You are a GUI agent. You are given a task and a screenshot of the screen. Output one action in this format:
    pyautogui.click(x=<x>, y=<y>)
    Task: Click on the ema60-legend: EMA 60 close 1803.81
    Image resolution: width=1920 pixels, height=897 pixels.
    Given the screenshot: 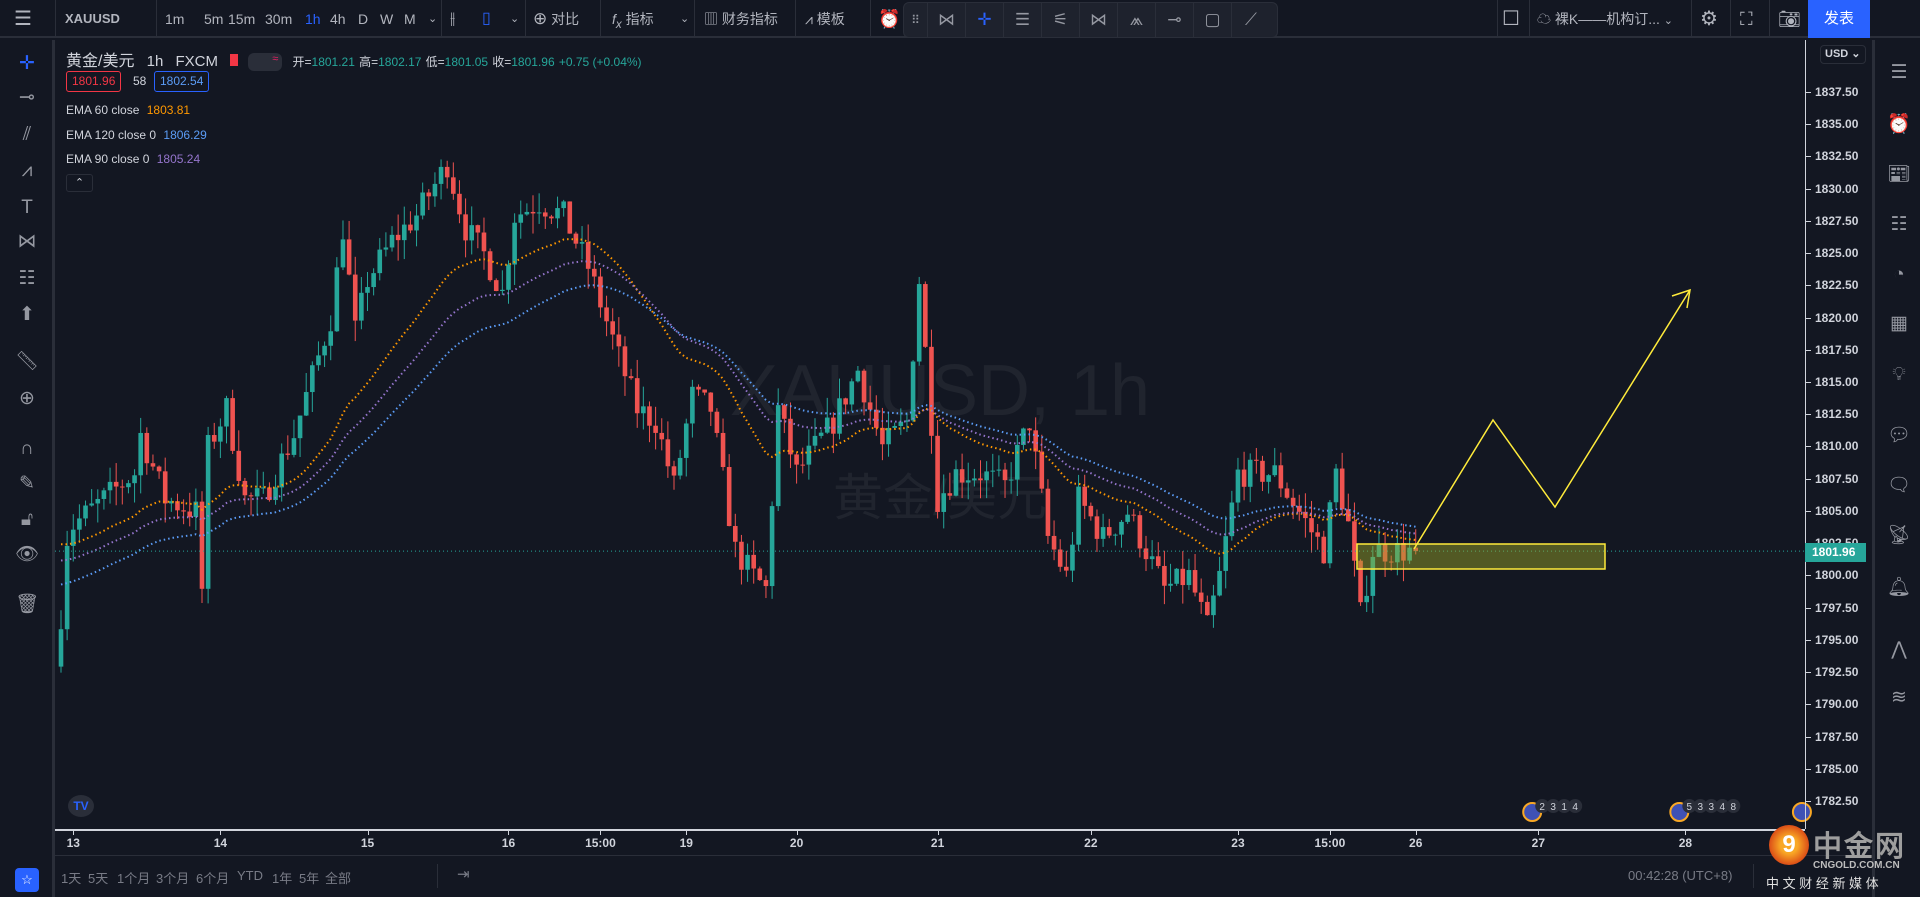 What is the action you would take?
    pyautogui.click(x=128, y=110)
    